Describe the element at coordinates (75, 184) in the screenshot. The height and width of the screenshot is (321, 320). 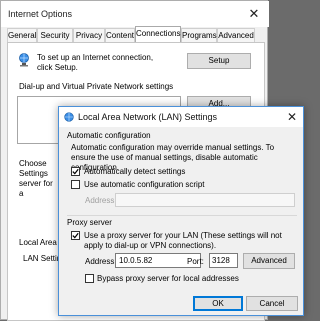
I see `auto-script-checkbox` at that location.